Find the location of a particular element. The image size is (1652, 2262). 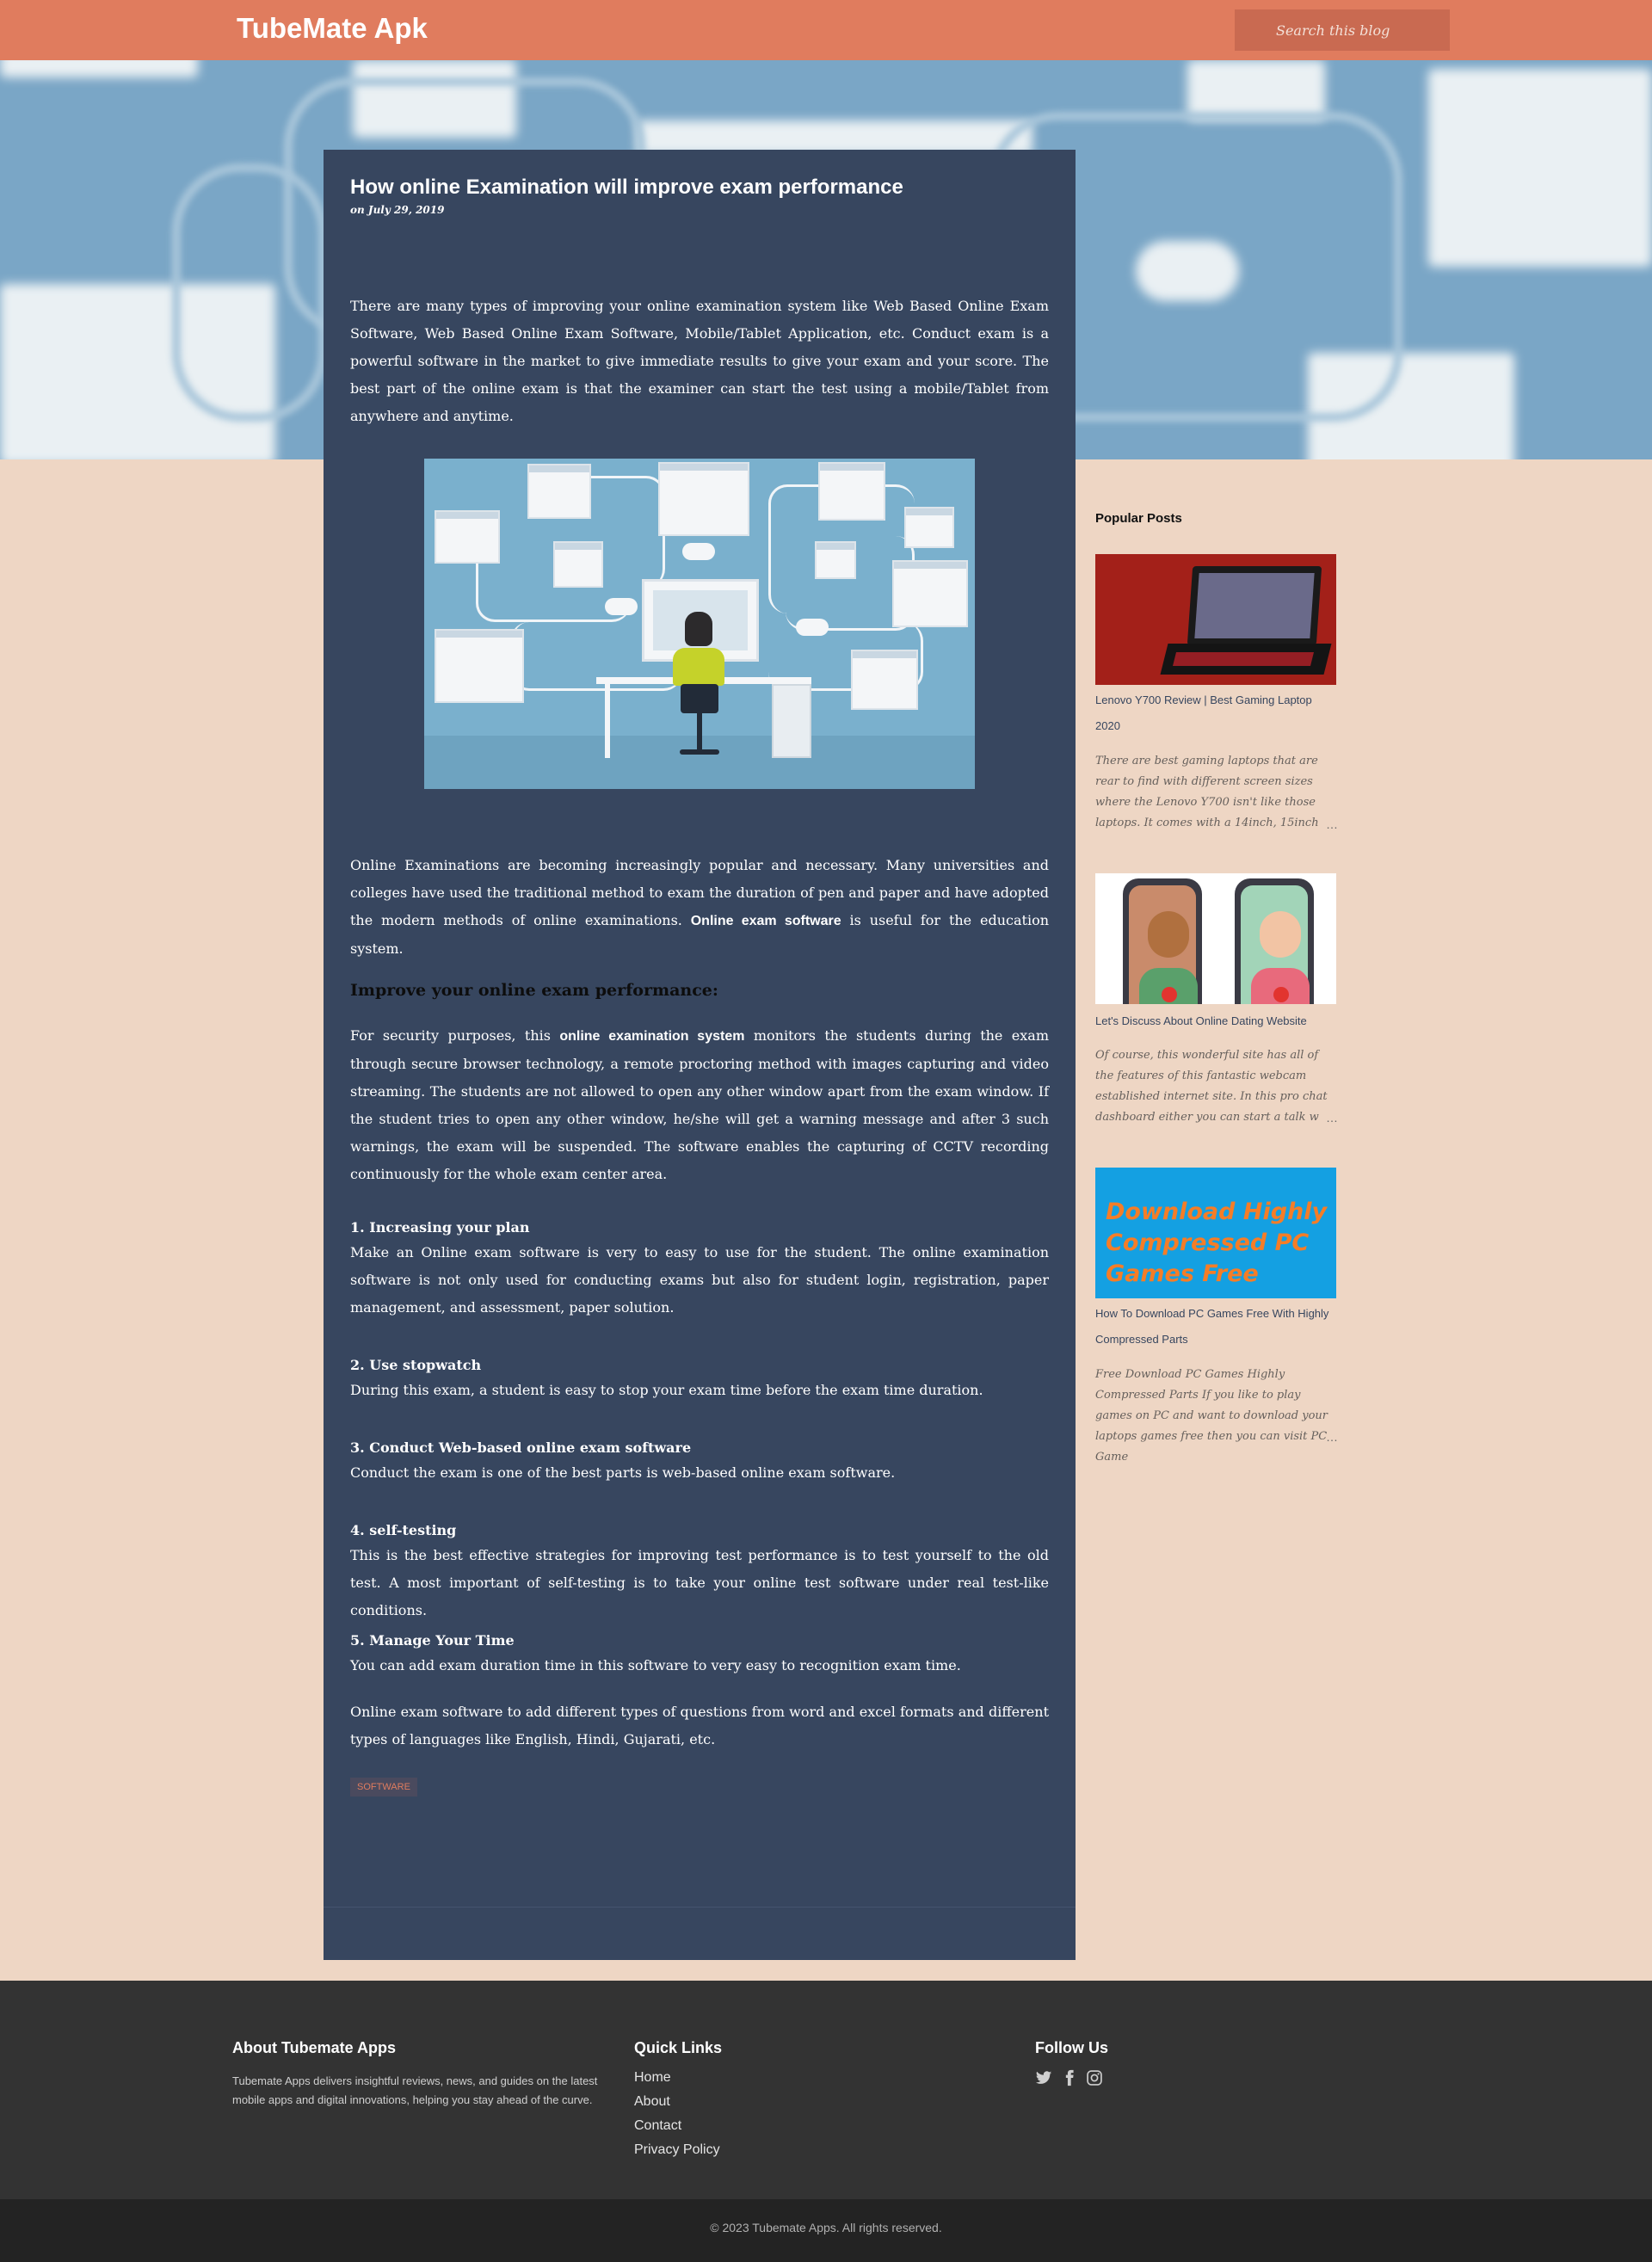

post-label-tag: SOFTWARE is located at coordinates (383, 1788).